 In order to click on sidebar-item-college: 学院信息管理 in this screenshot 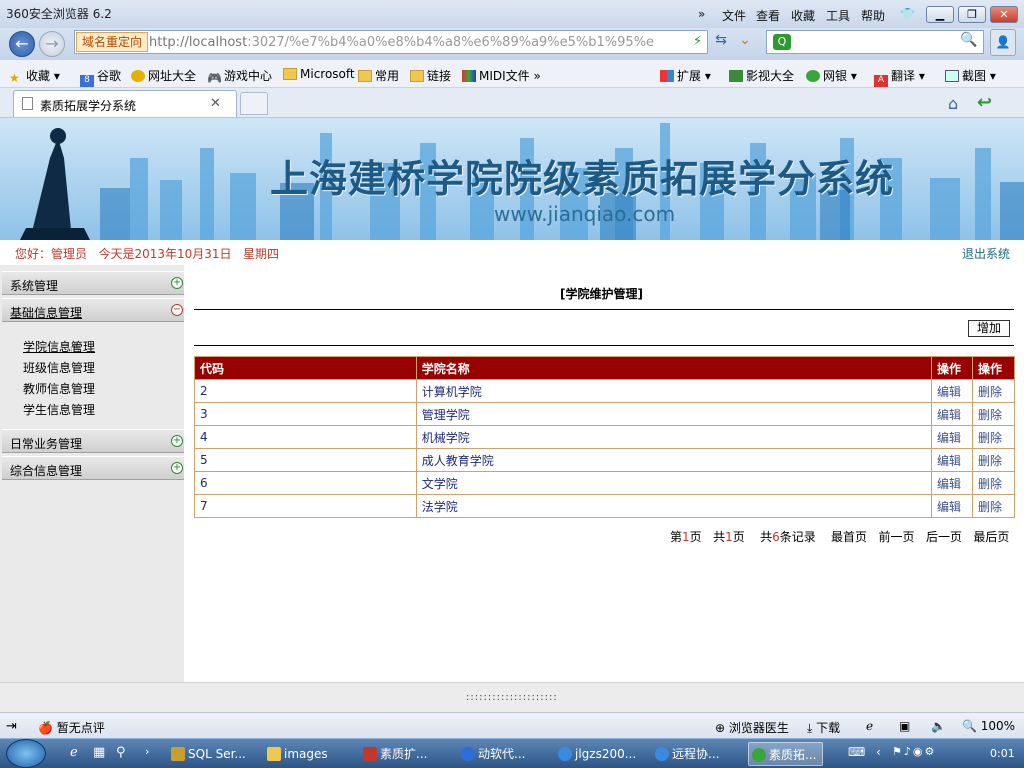, I will do `click(59, 346)`.